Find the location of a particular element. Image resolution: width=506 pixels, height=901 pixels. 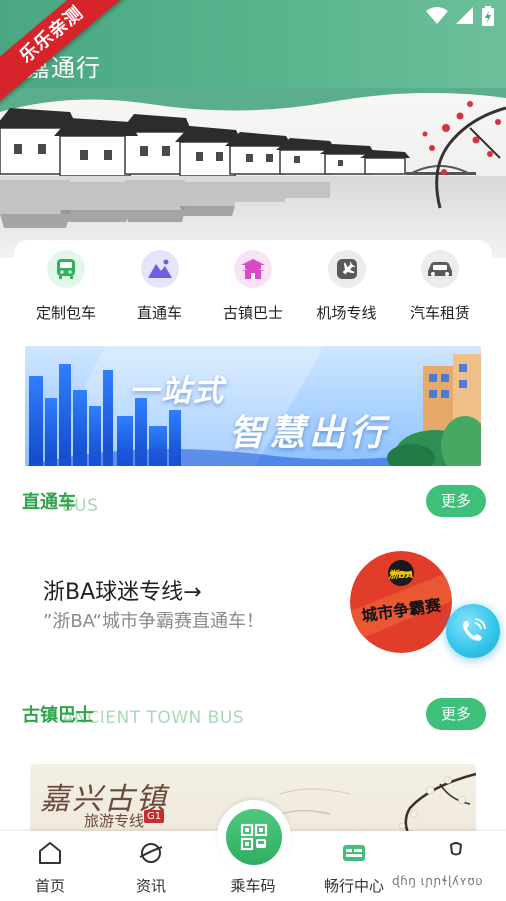

status-bar is located at coordinates (460, 16).